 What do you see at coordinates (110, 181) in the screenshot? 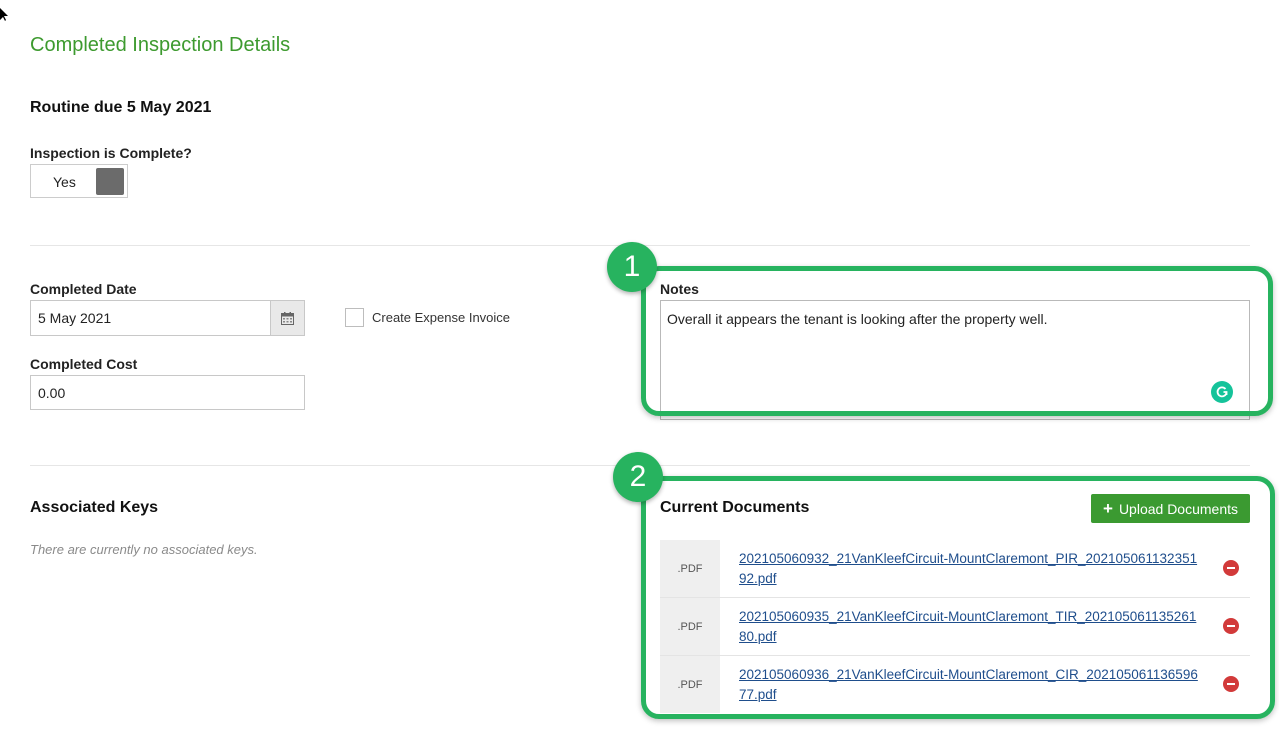
I see `toggle-knob` at bounding box center [110, 181].